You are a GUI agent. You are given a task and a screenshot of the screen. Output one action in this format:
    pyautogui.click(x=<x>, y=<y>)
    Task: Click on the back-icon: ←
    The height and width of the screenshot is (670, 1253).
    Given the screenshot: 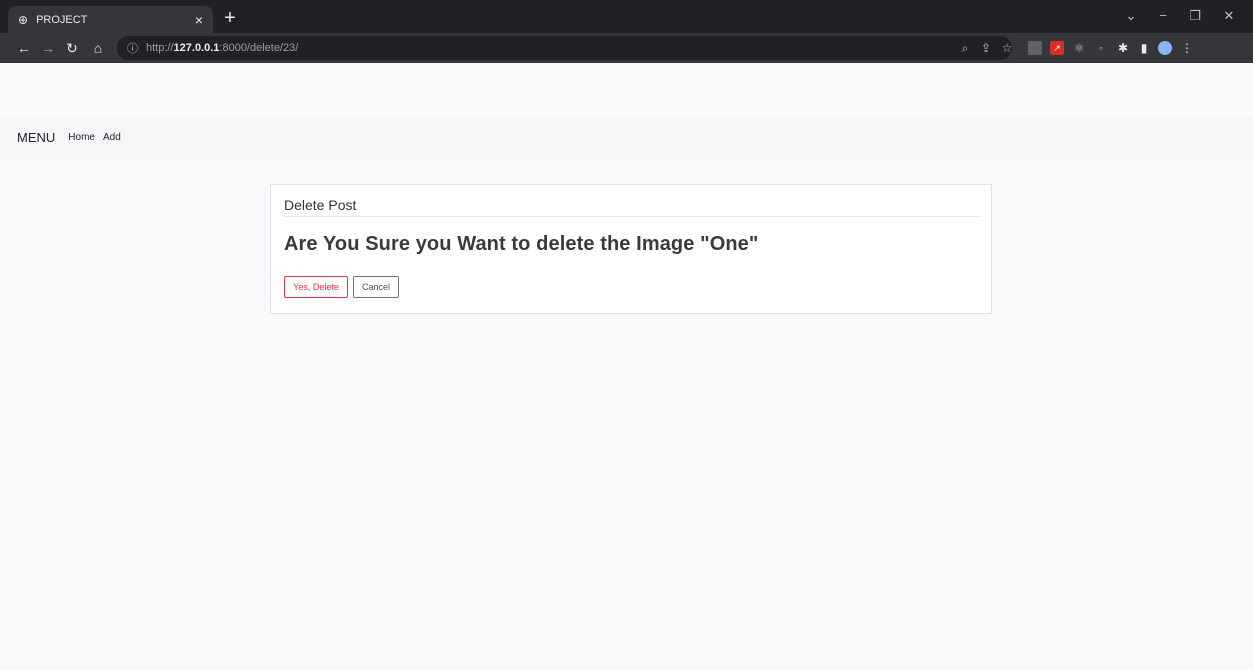 What is the action you would take?
    pyautogui.click(x=24, y=48)
    